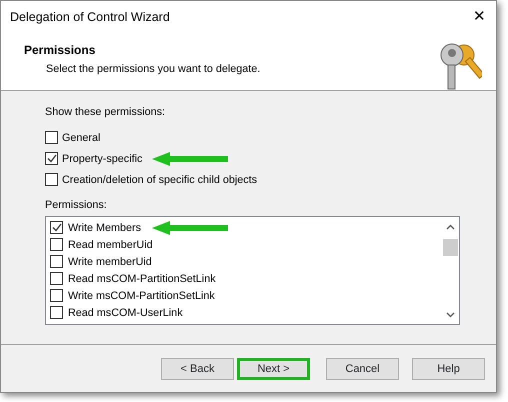 The image size is (508, 402). Describe the element at coordinates (448, 369) in the screenshot. I see `wizard-button: Help` at that location.